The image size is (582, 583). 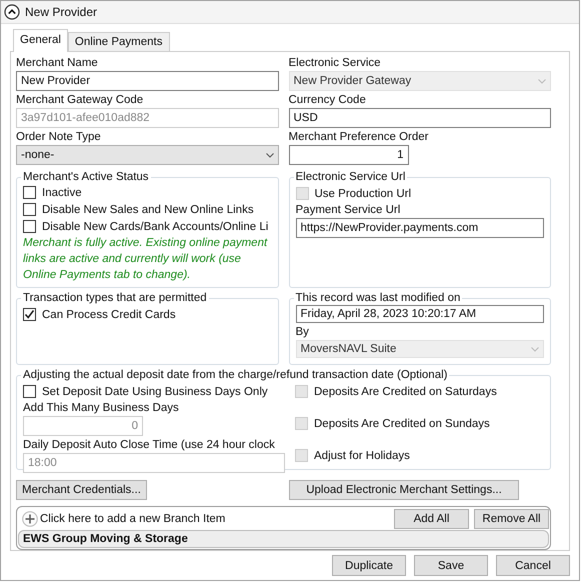 I want to click on field-label: Add This Many Business Days, so click(x=101, y=408).